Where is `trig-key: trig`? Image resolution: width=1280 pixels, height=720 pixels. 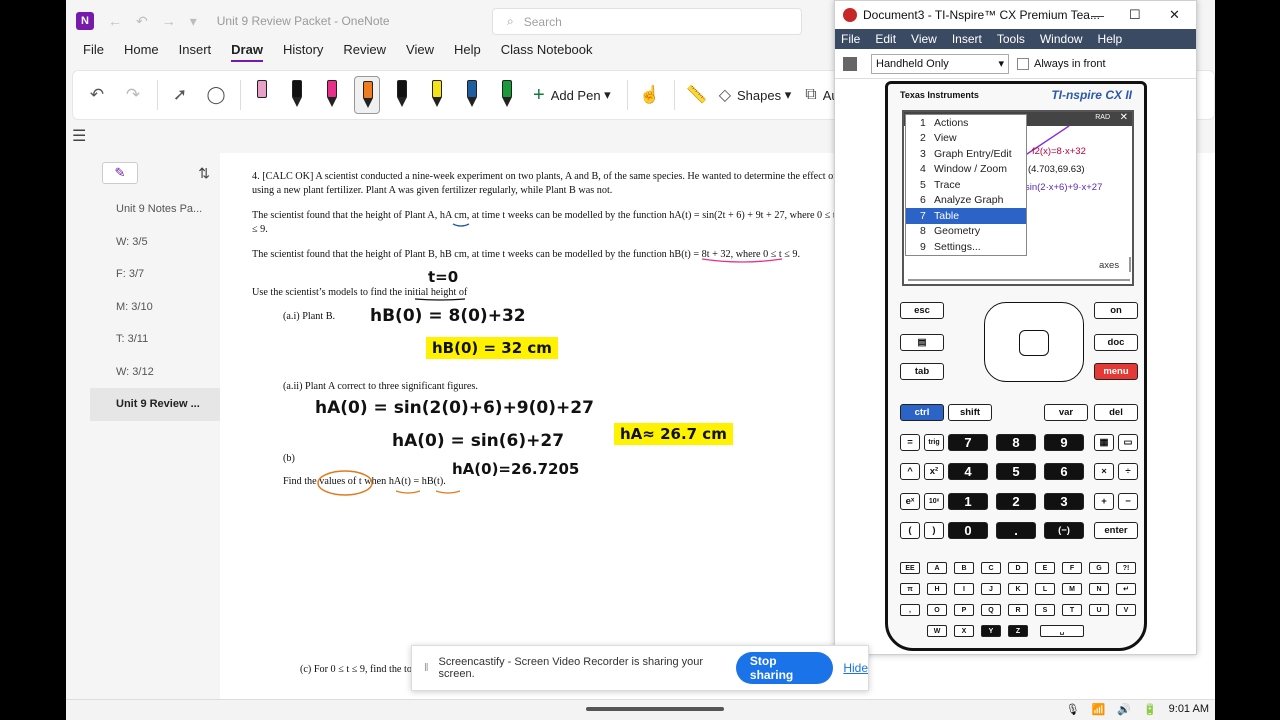
trig-key: trig is located at coordinates (934, 442).